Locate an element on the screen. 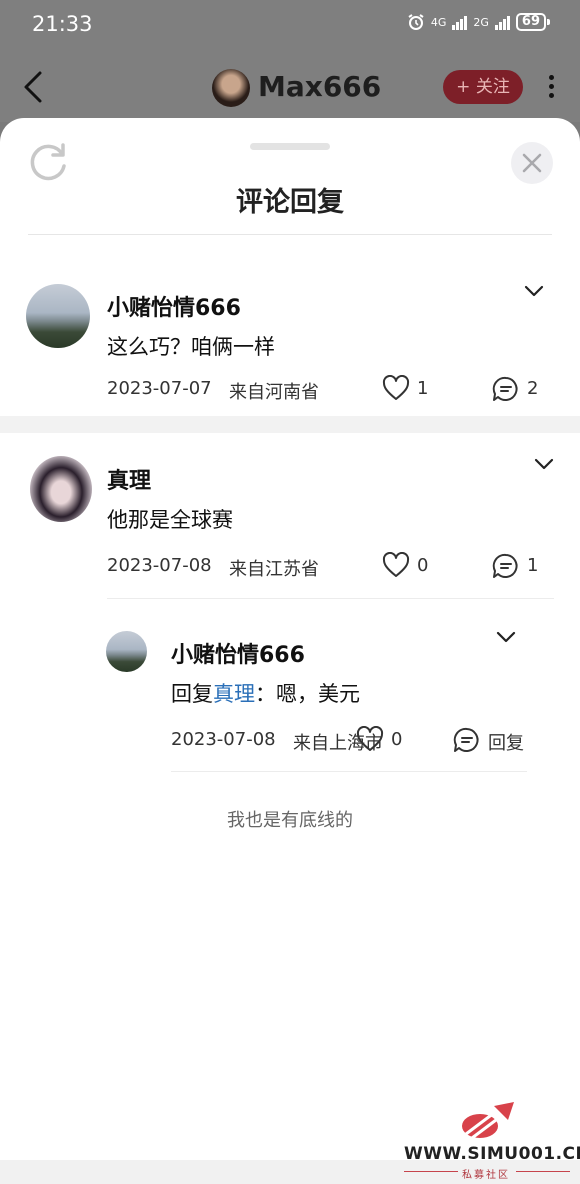  reply-text: 回复真理：嗯，美元 is located at coordinates (265, 693).